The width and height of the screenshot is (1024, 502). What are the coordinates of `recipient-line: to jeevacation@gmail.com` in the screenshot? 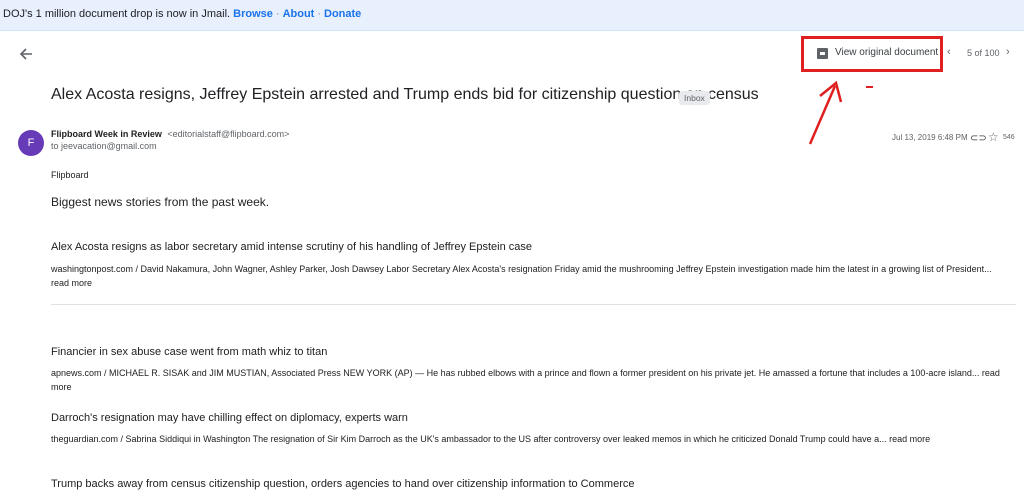 It's located at (104, 146).